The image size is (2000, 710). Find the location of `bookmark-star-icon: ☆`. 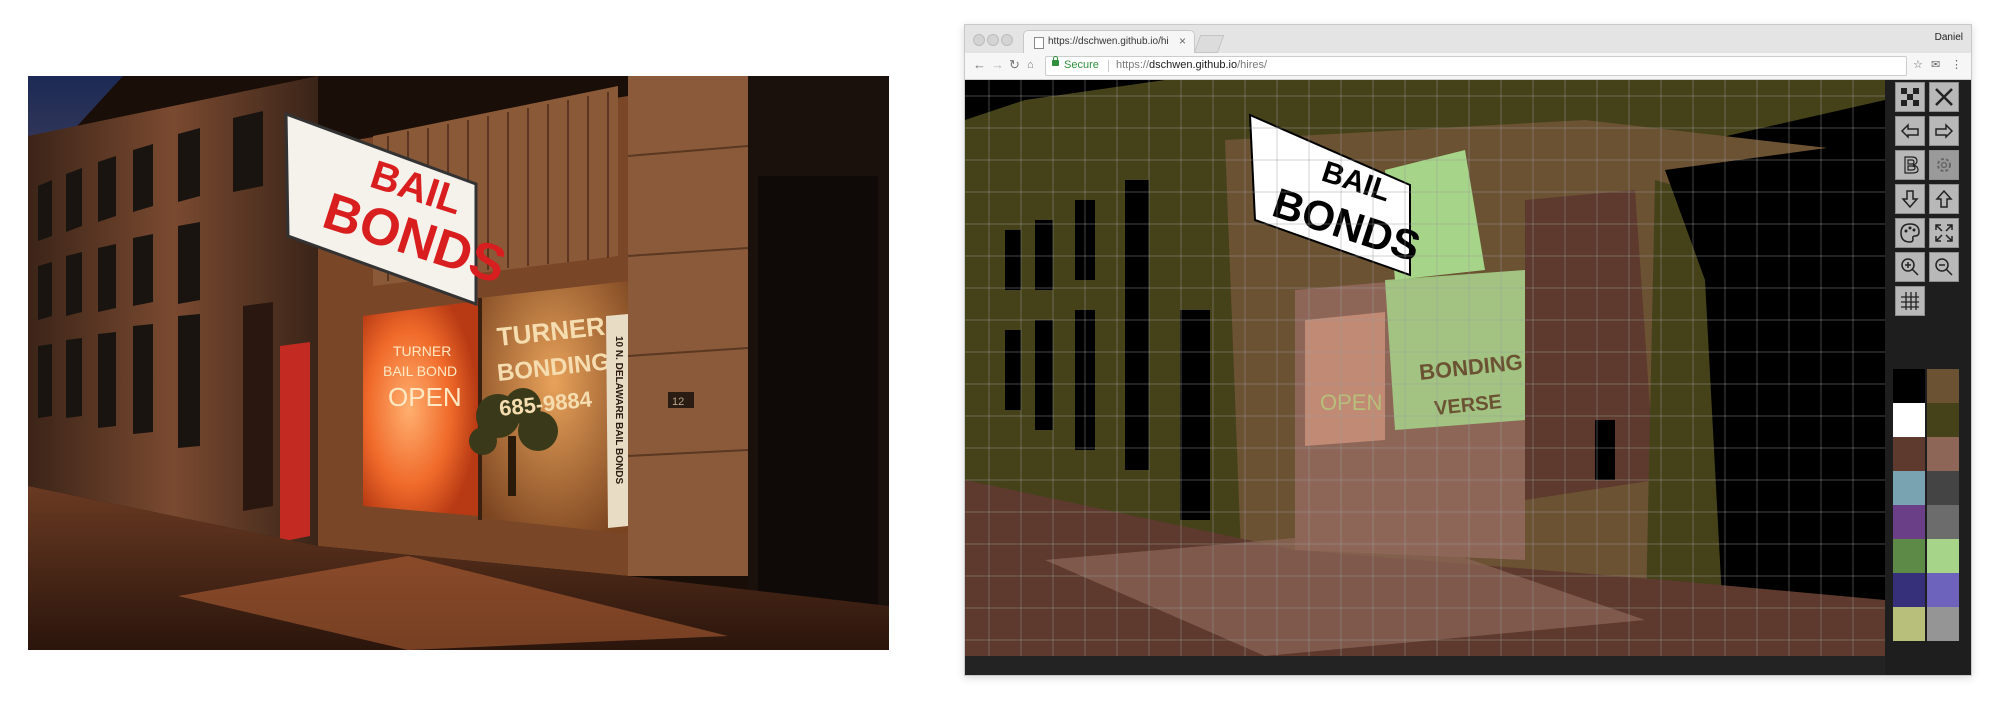

bookmark-star-icon: ☆ is located at coordinates (1918, 64).